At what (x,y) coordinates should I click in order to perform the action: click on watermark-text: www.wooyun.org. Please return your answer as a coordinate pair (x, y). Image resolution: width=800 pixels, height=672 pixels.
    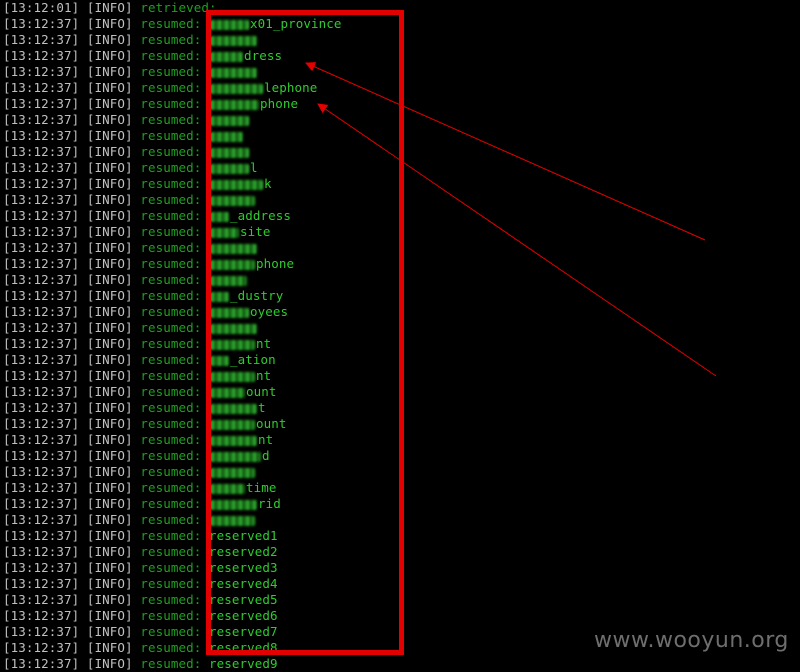
    Looking at the image, I should click on (691, 640).